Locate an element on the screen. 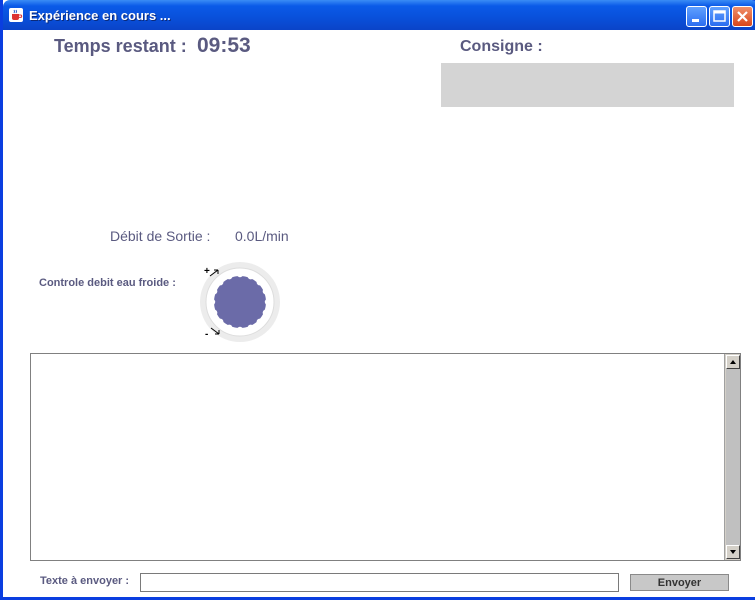  flow-control-knob: + - is located at coordinates (241, 302).